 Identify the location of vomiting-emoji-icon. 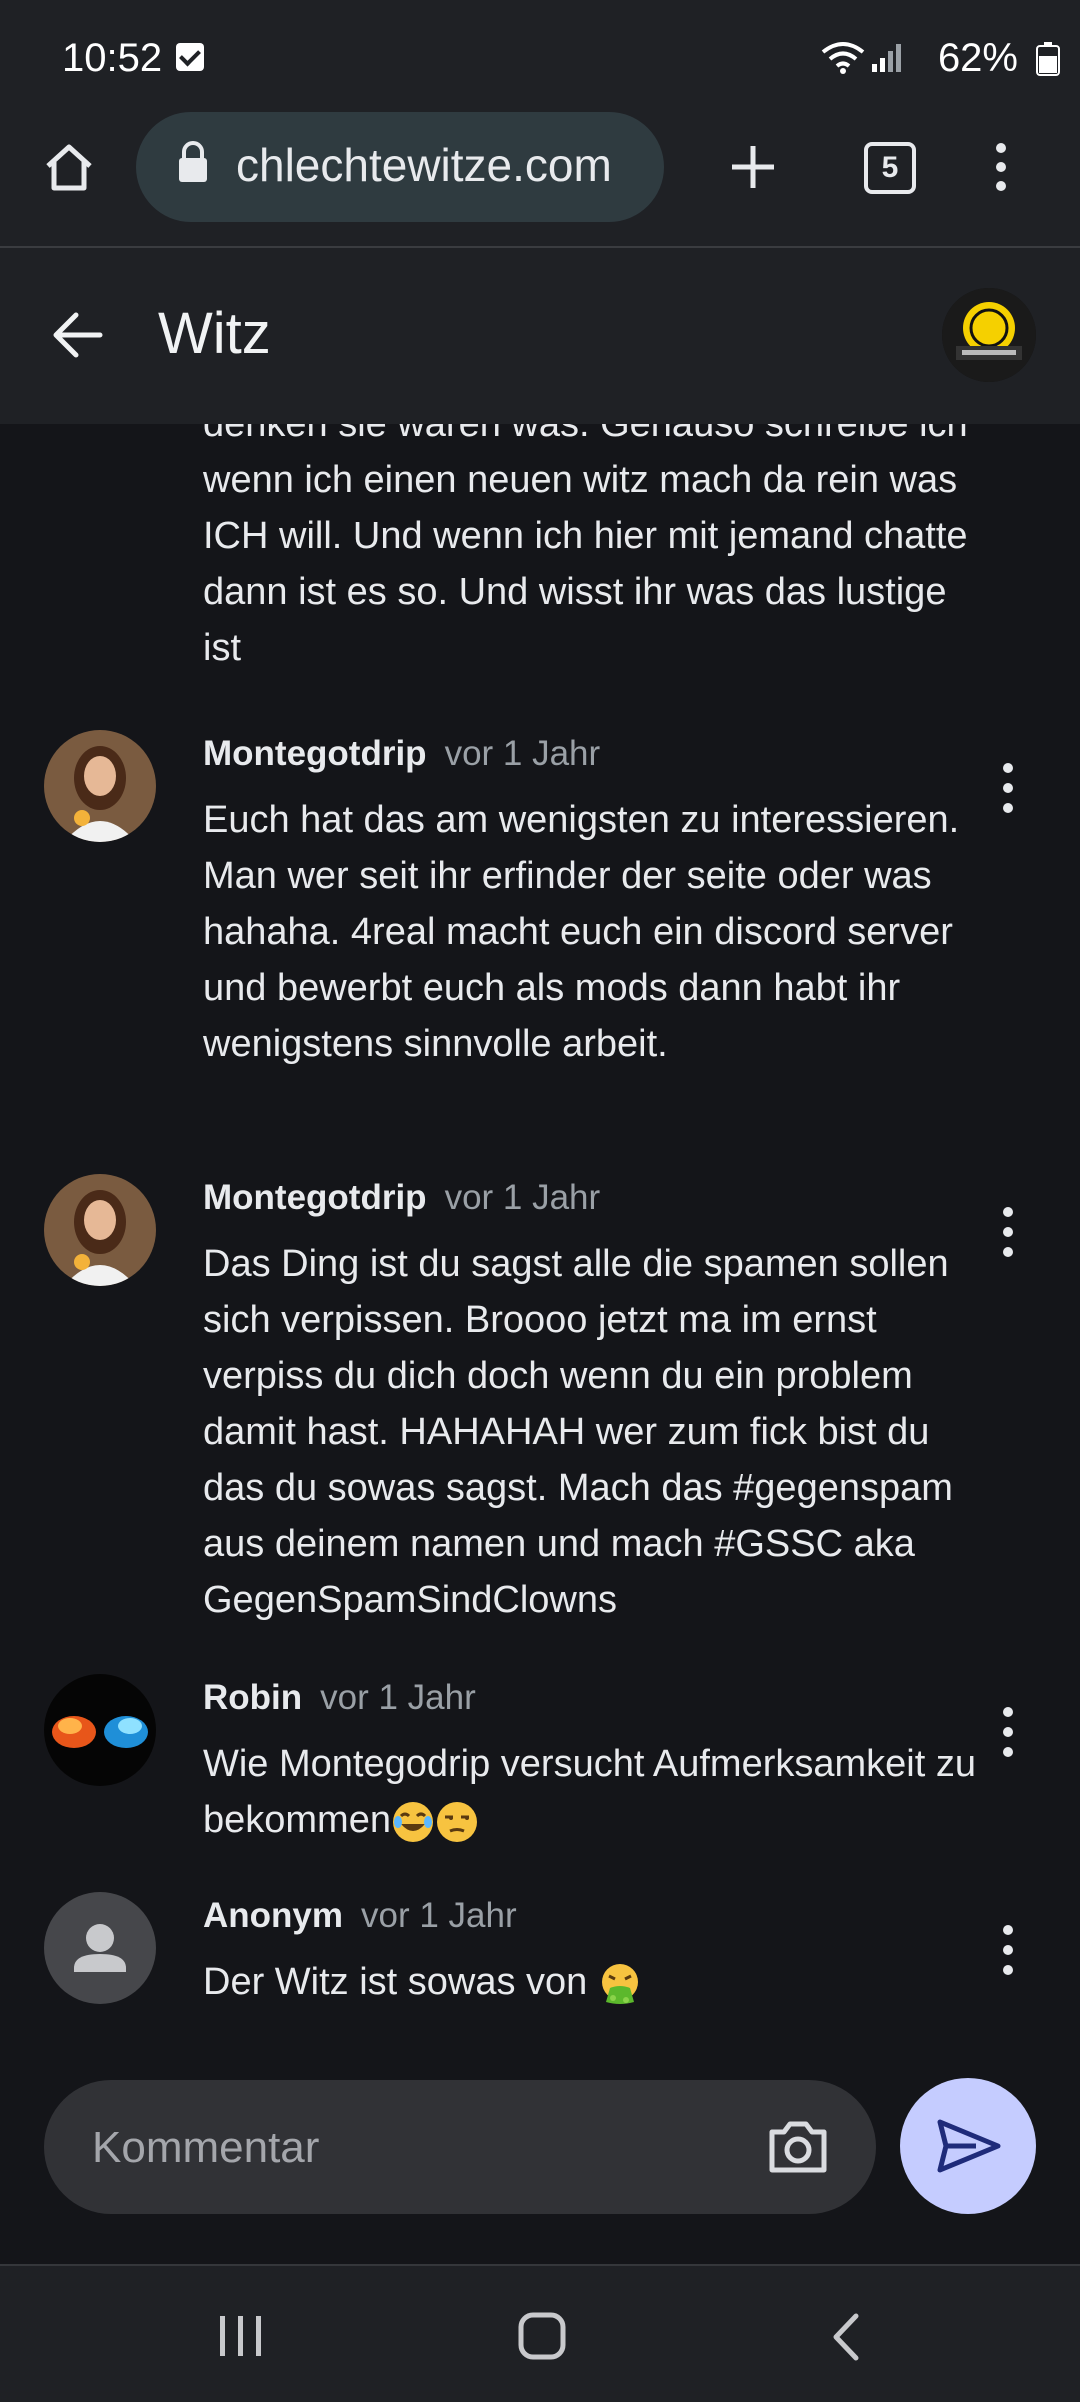
(619, 1983).